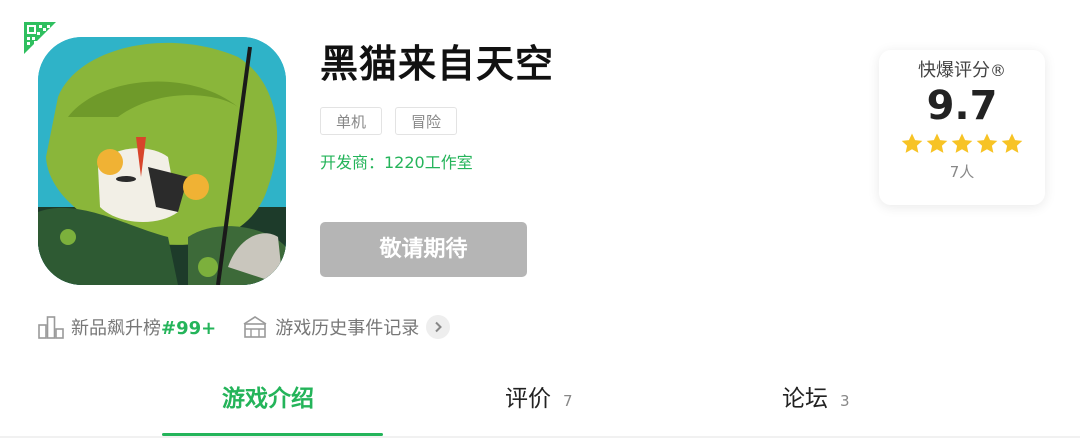 The width and height of the screenshot is (1080, 438). What do you see at coordinates (351, 121) in the screenshot?
I see `tag-item: 单机` at bounding box center [351, 121].